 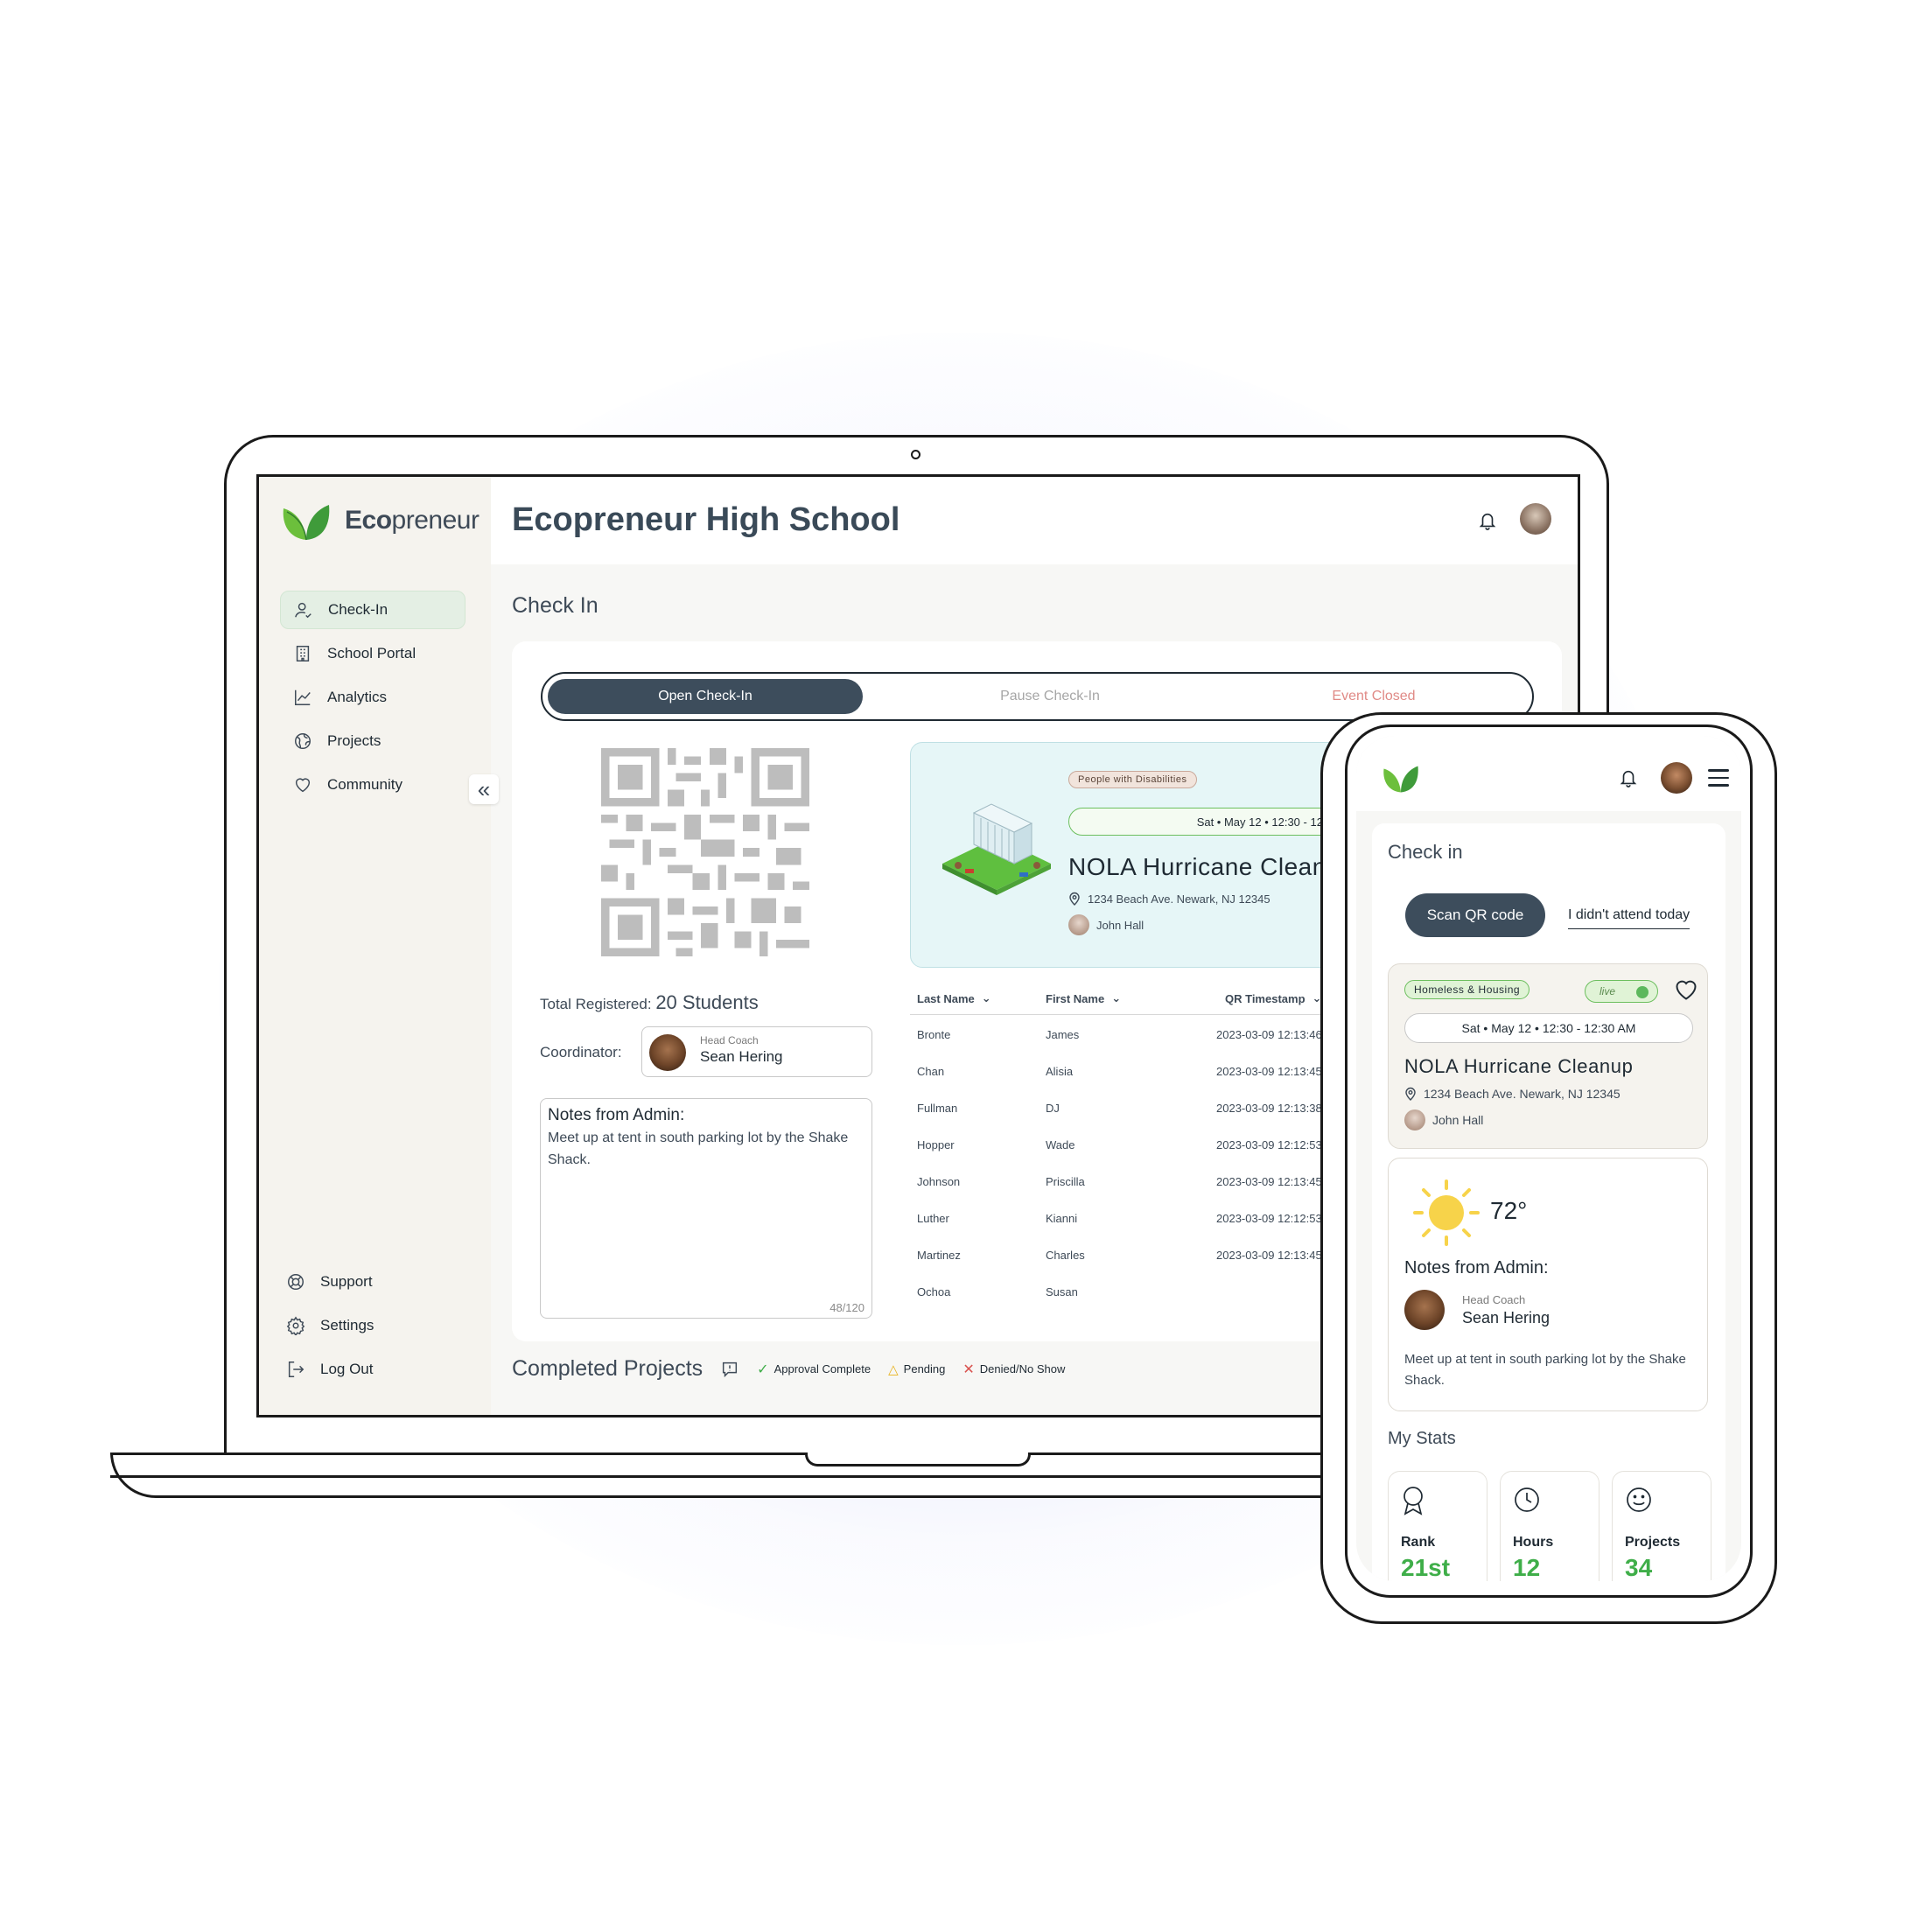 I want to click on open-check-in-button: Open Check-In, so click(x=705, y=696).